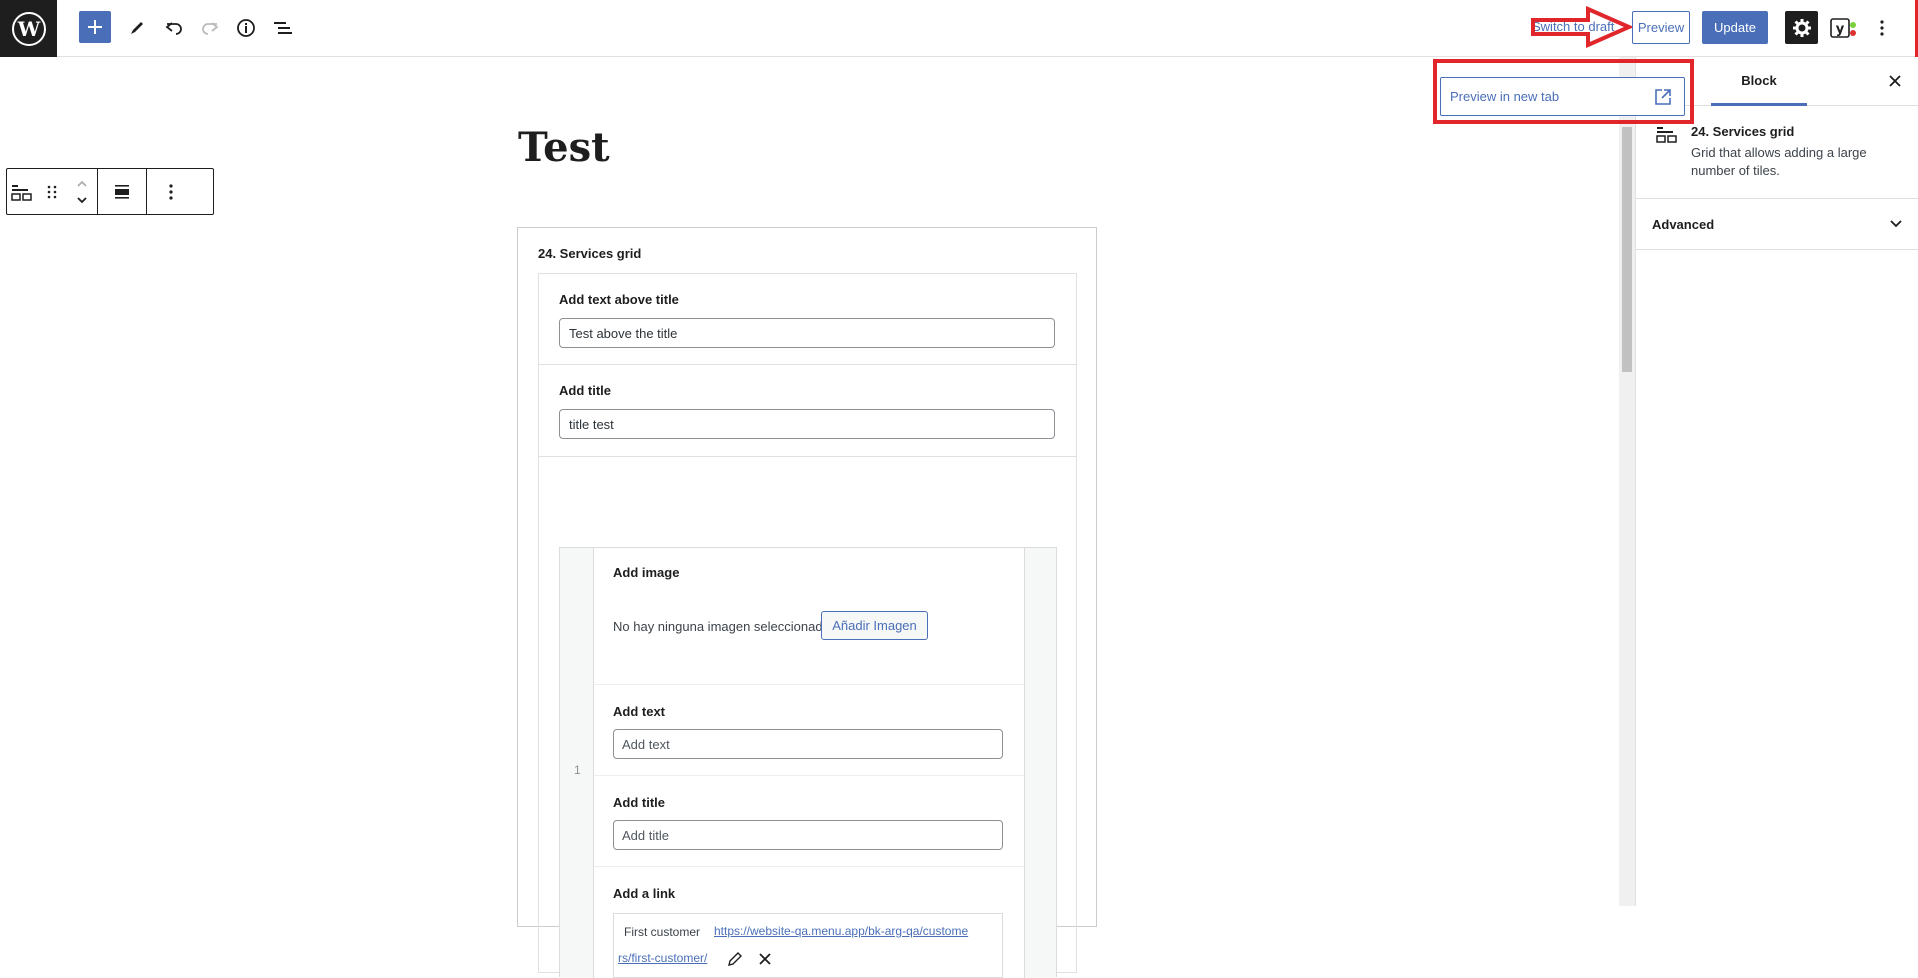  I want to click on repeater-row-handle: 1, so click(577, 763).